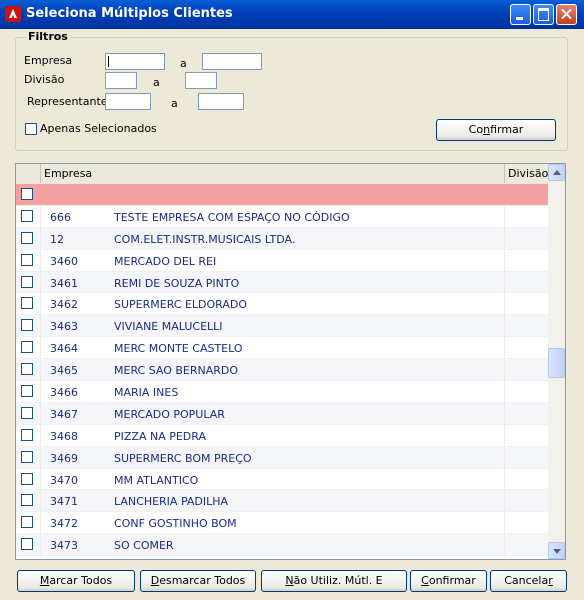  What do you see at coordinates (282, 479) in the screenshot?
I see `table-row: 3470 MM ATLANTICO` at bounding box center [282, 479].